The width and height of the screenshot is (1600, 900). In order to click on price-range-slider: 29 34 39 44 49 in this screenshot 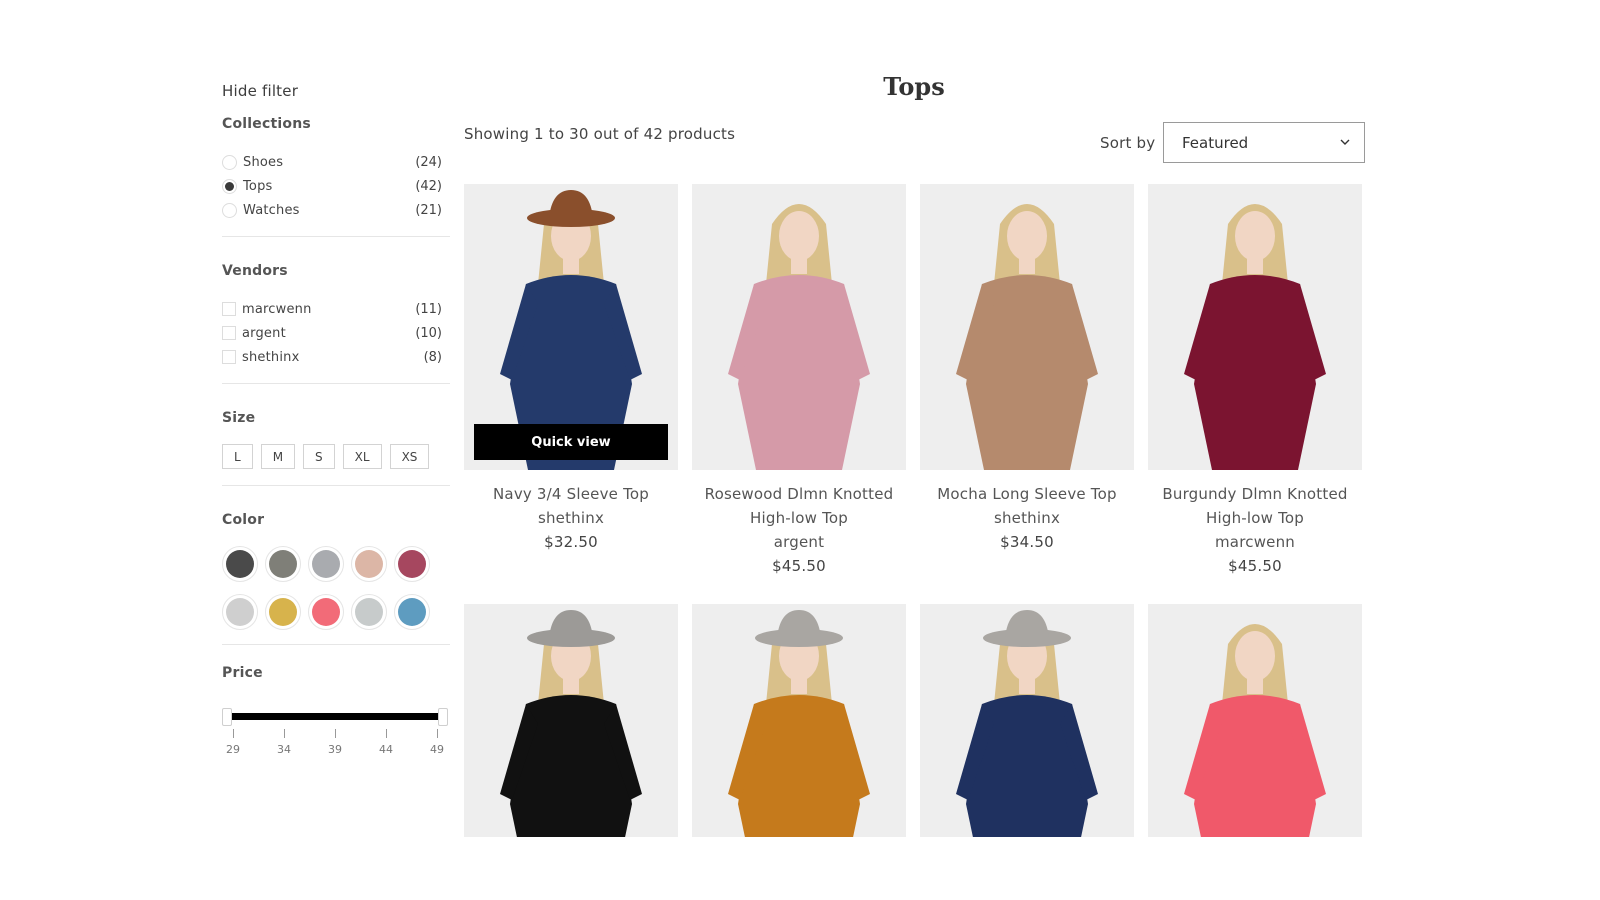, I will do `click(336, 734)`.